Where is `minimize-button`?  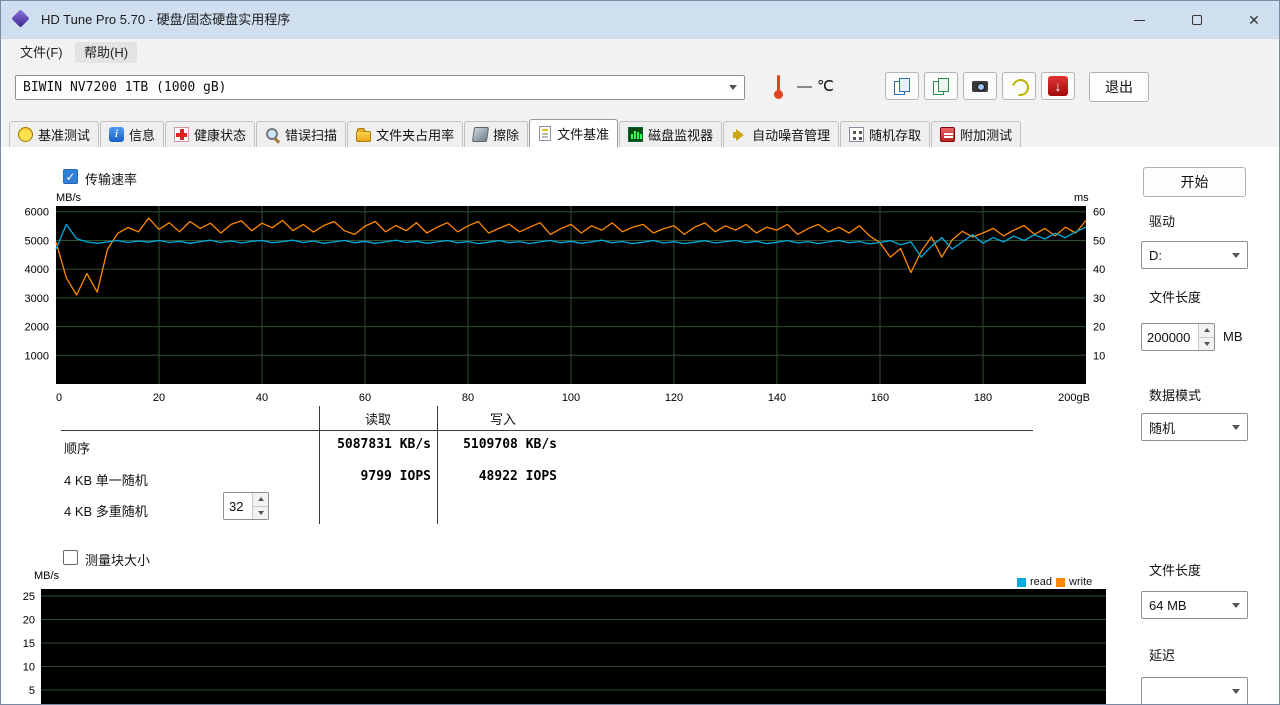 minimize-button is located at coordinates (1139, 20).